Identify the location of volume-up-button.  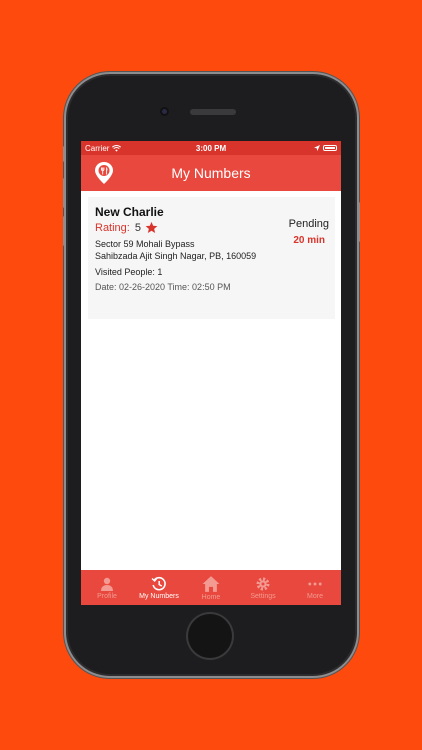
(64, 193).